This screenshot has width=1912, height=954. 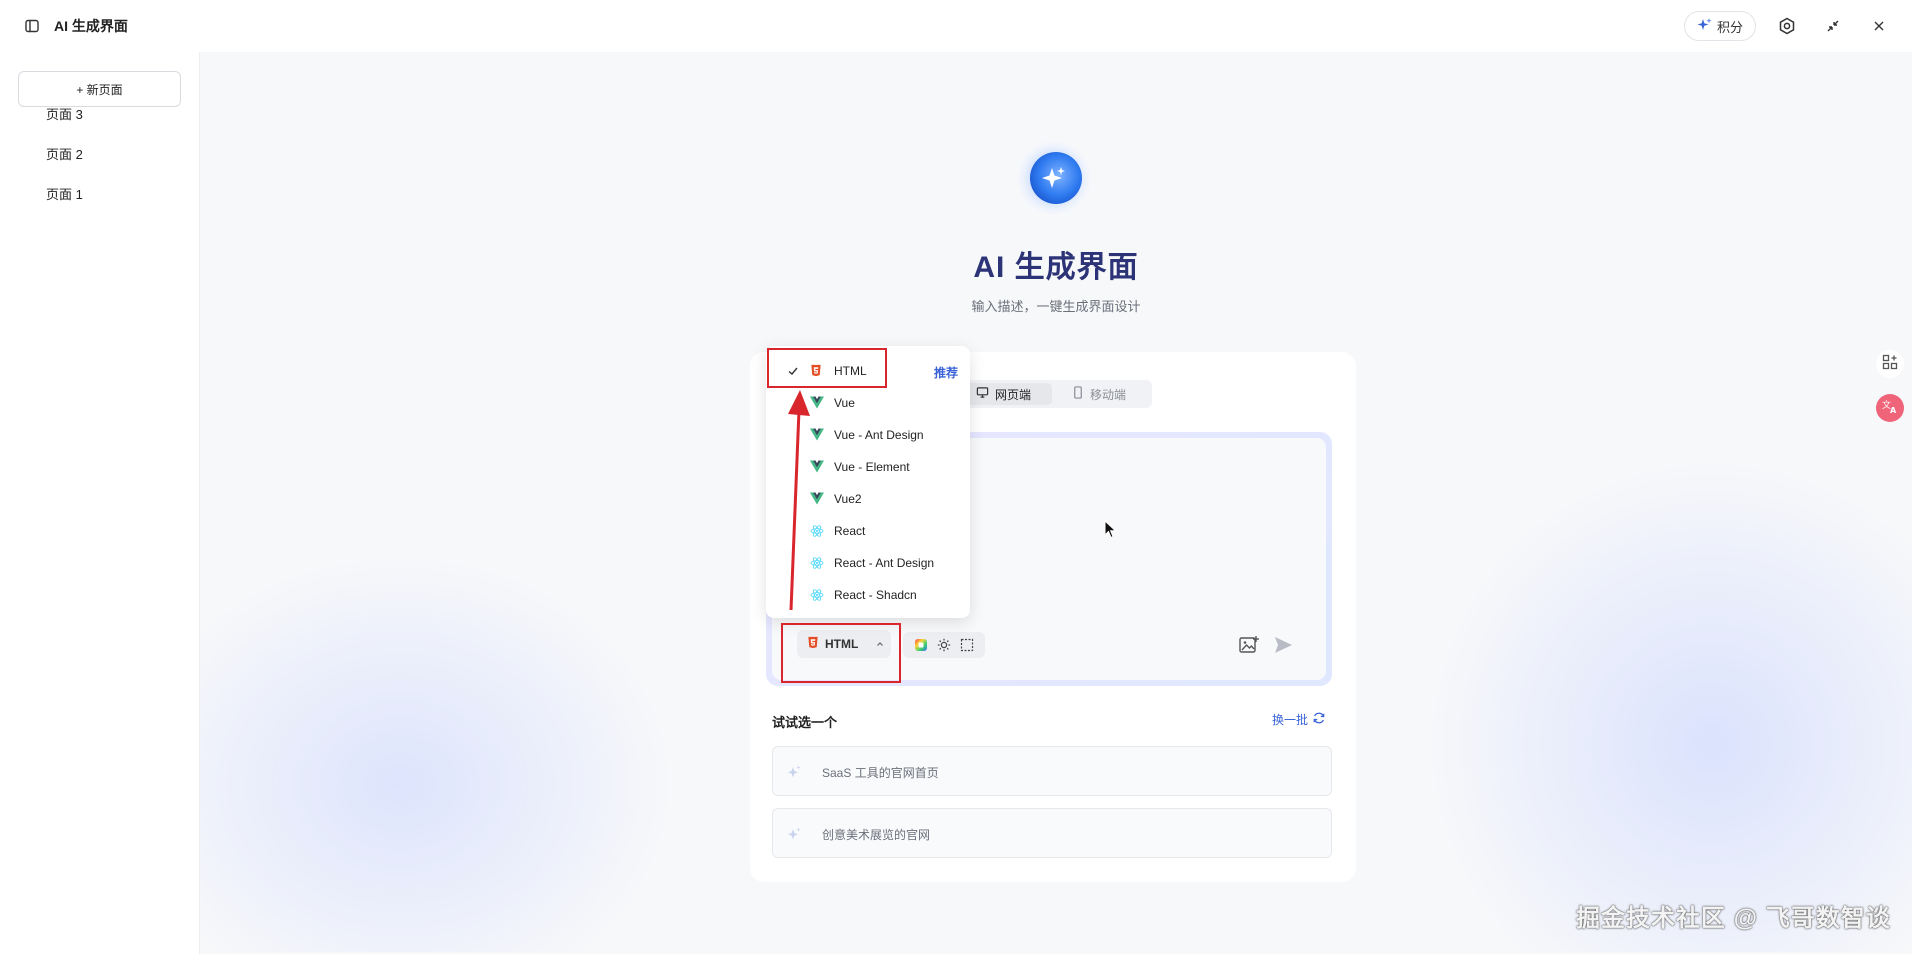 What do you see at coordinates (1787, 26) in the screenshot?
I see `settings-icon` at bounding box center [1787, 26].